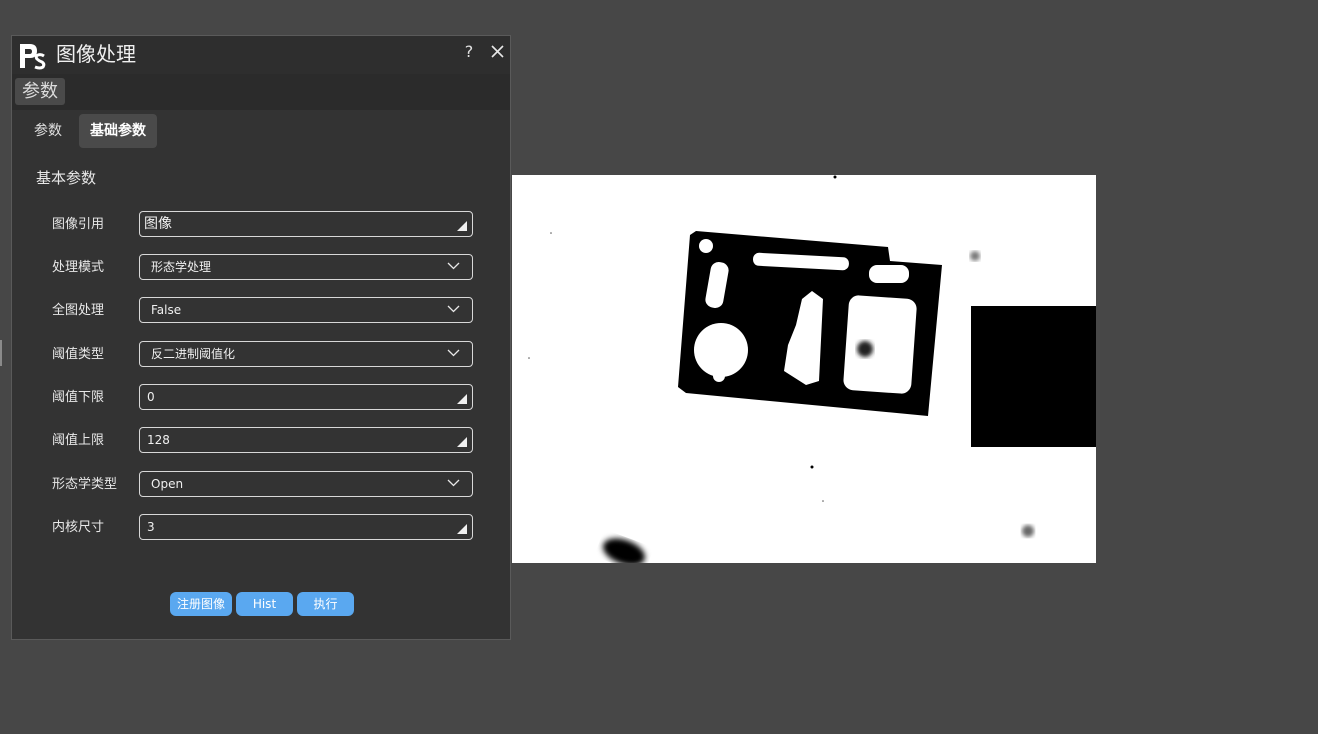 The height and width of the screenshot is (734, 1318). What do you see at coordinates (306, 397) in the screenshot?
I see `threshold-lower-field: 0` at bounding box center [306, 397].